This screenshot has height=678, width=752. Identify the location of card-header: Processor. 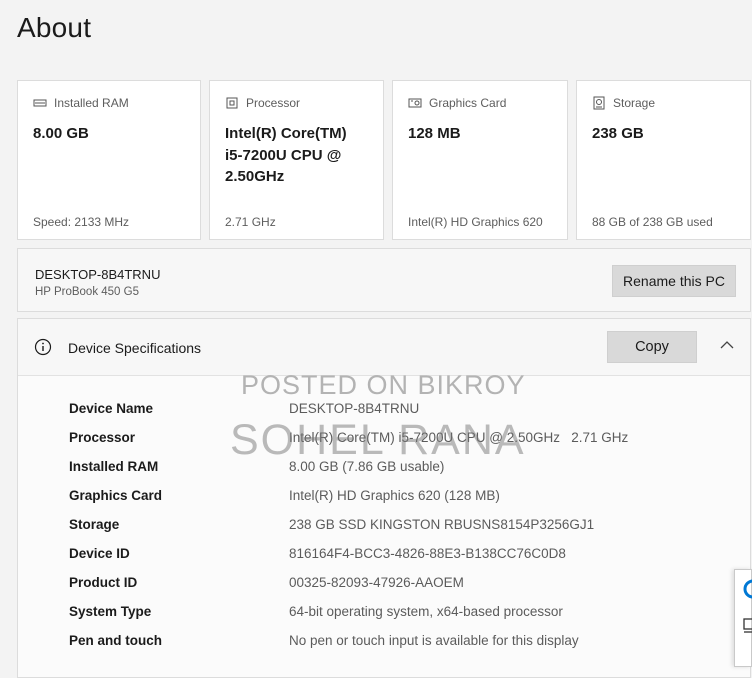
(262, 103).